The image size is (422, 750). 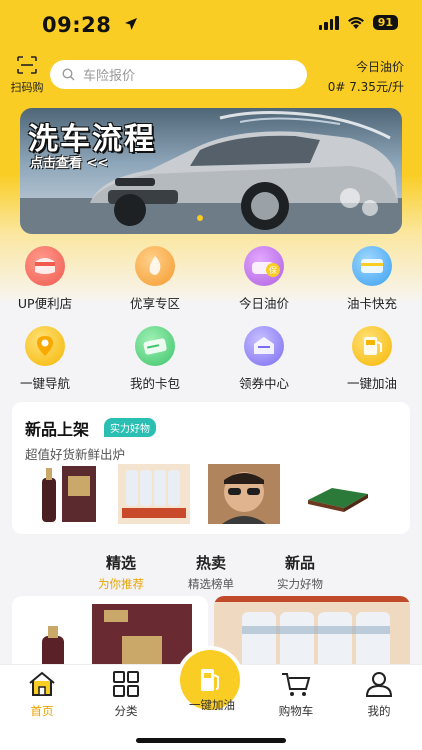 I want to click on wifi-icon, so click(x=355, y=22).